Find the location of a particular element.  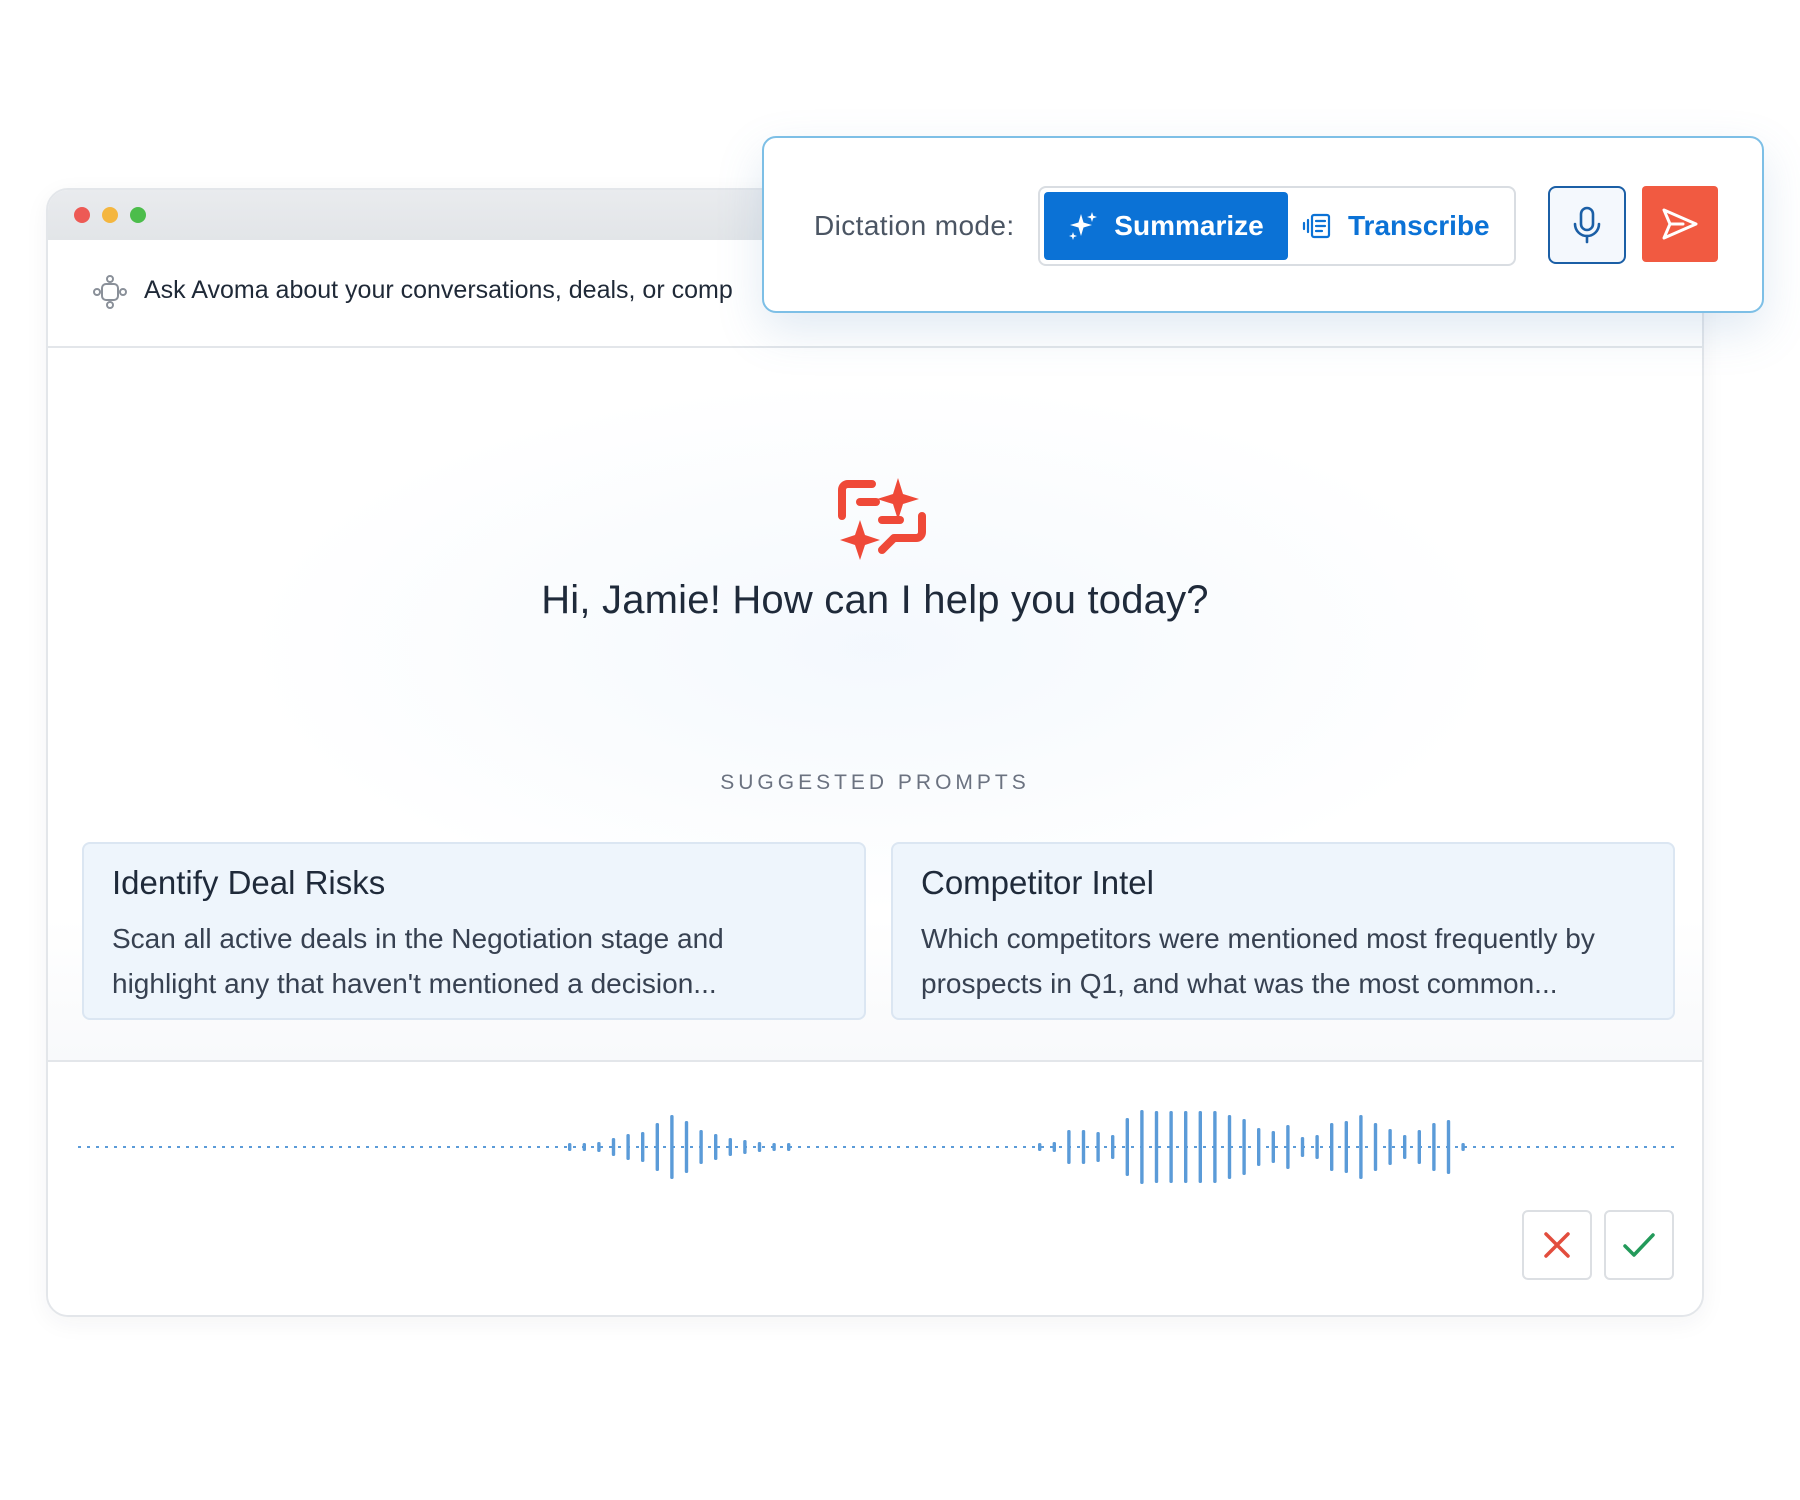

audio-waveform is located at coordinates (876, 1147).